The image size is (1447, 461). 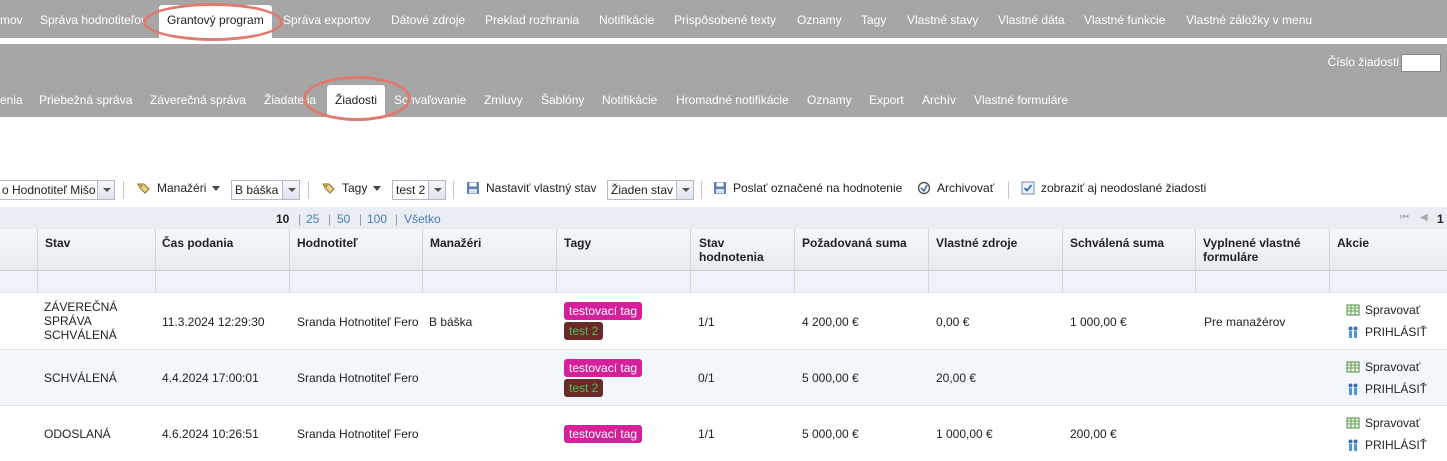 I want to click on tag-badge: test 2, so click(x=584, y=331).